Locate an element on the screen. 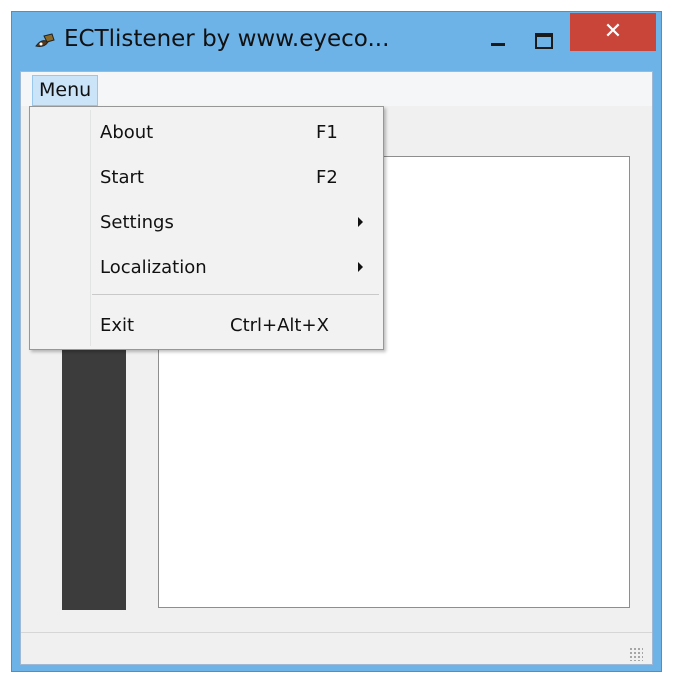 The height and width of the screenshot is (683, 673). close-button: ✕ is located at coordinates (613, 32).